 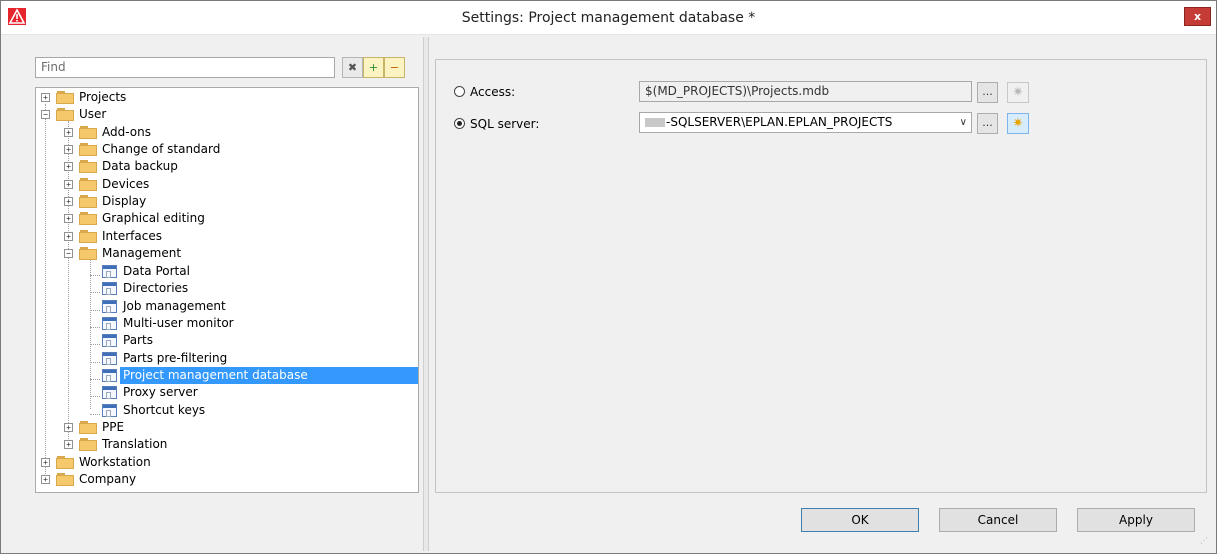 I want to click on tree-item-label: Interfaces, so click(x=132, y=236).